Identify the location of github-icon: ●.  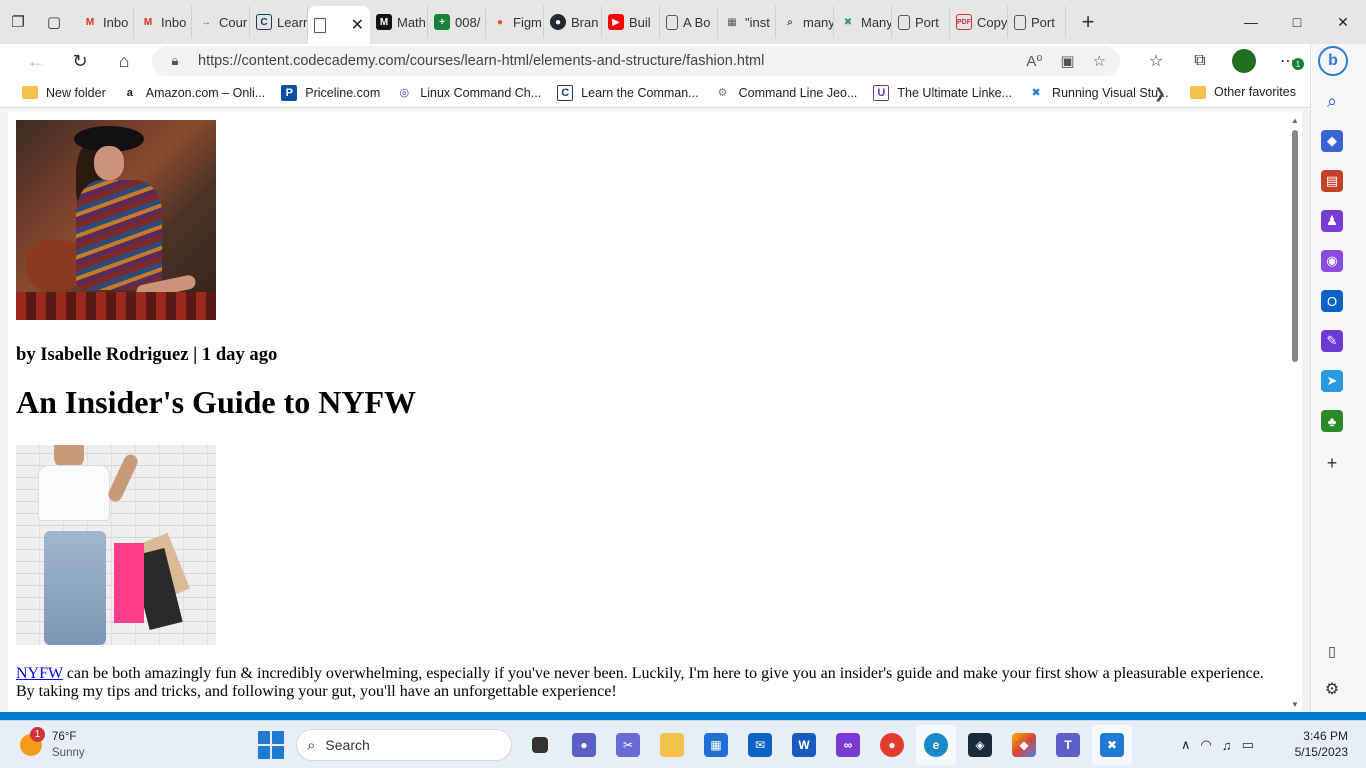
(558, 22).